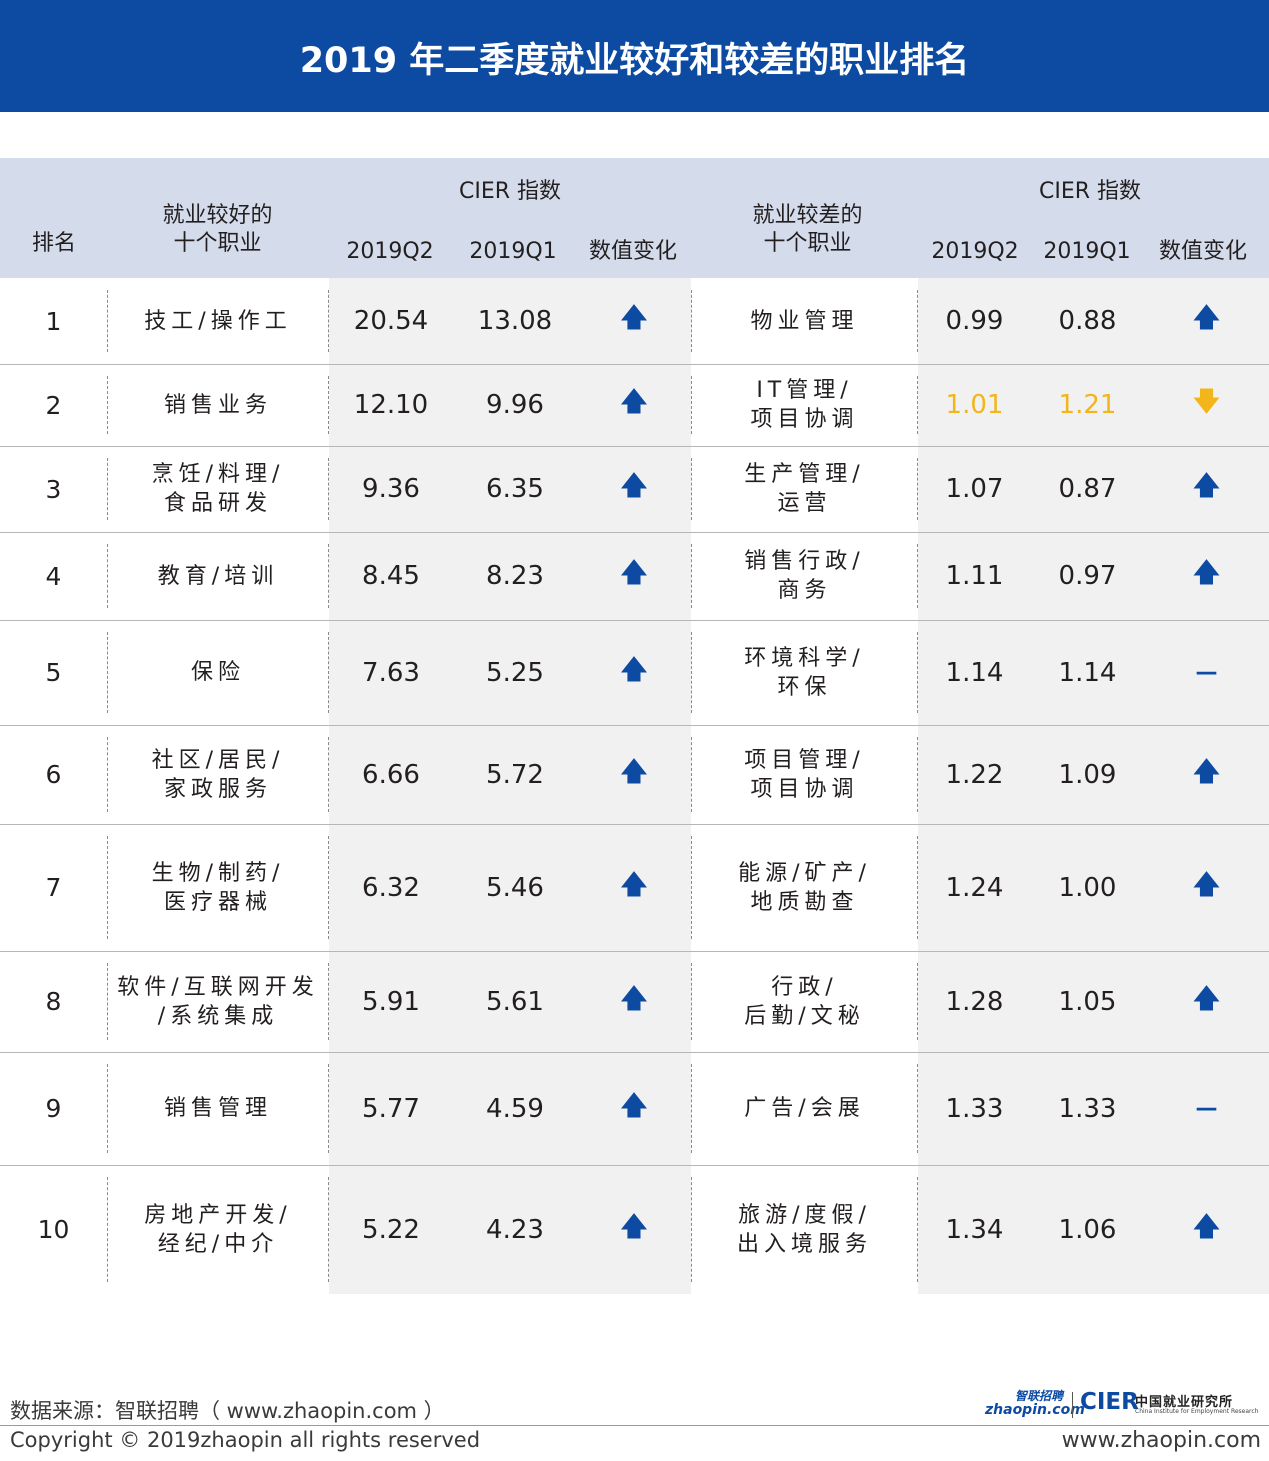  Describe the element at coordinates (515, 1229) in the screenshot. I see `cell-good-q1: 4.23` at that location.